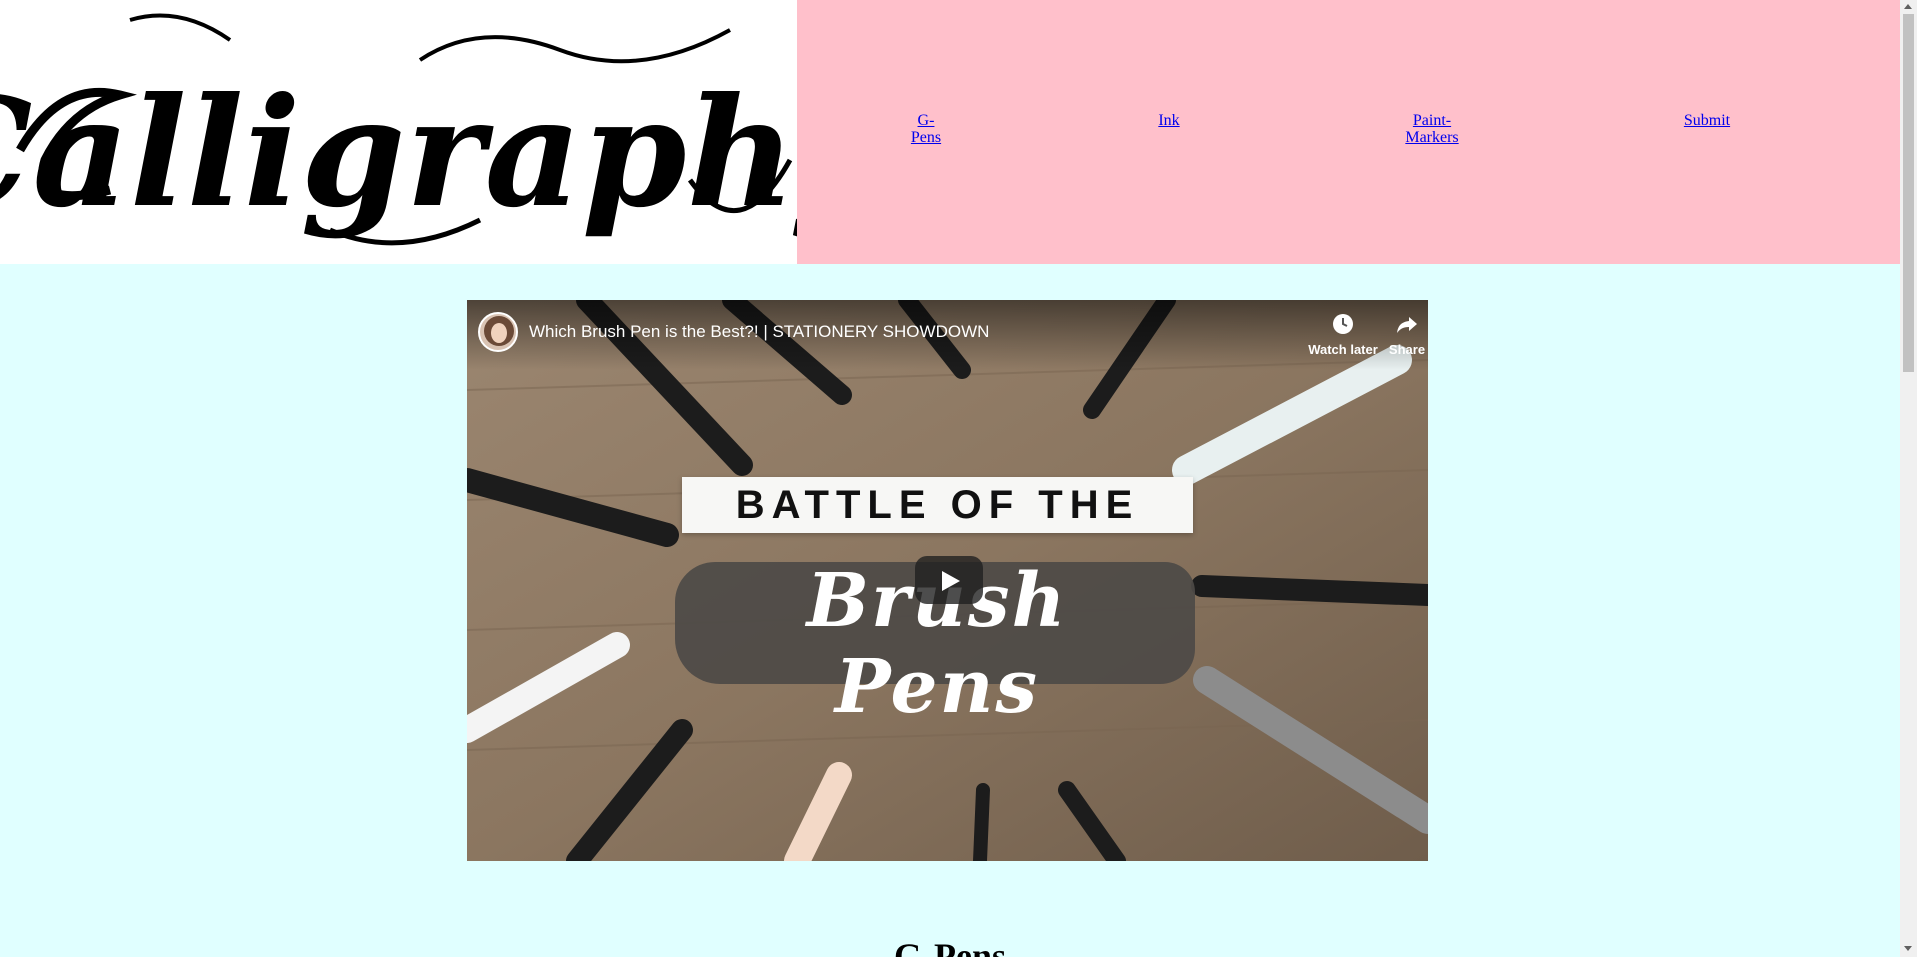 This screenshot has width=1917, height=957. I want to click on nav-link-g-pens: G- Pens, so click(926, 129).